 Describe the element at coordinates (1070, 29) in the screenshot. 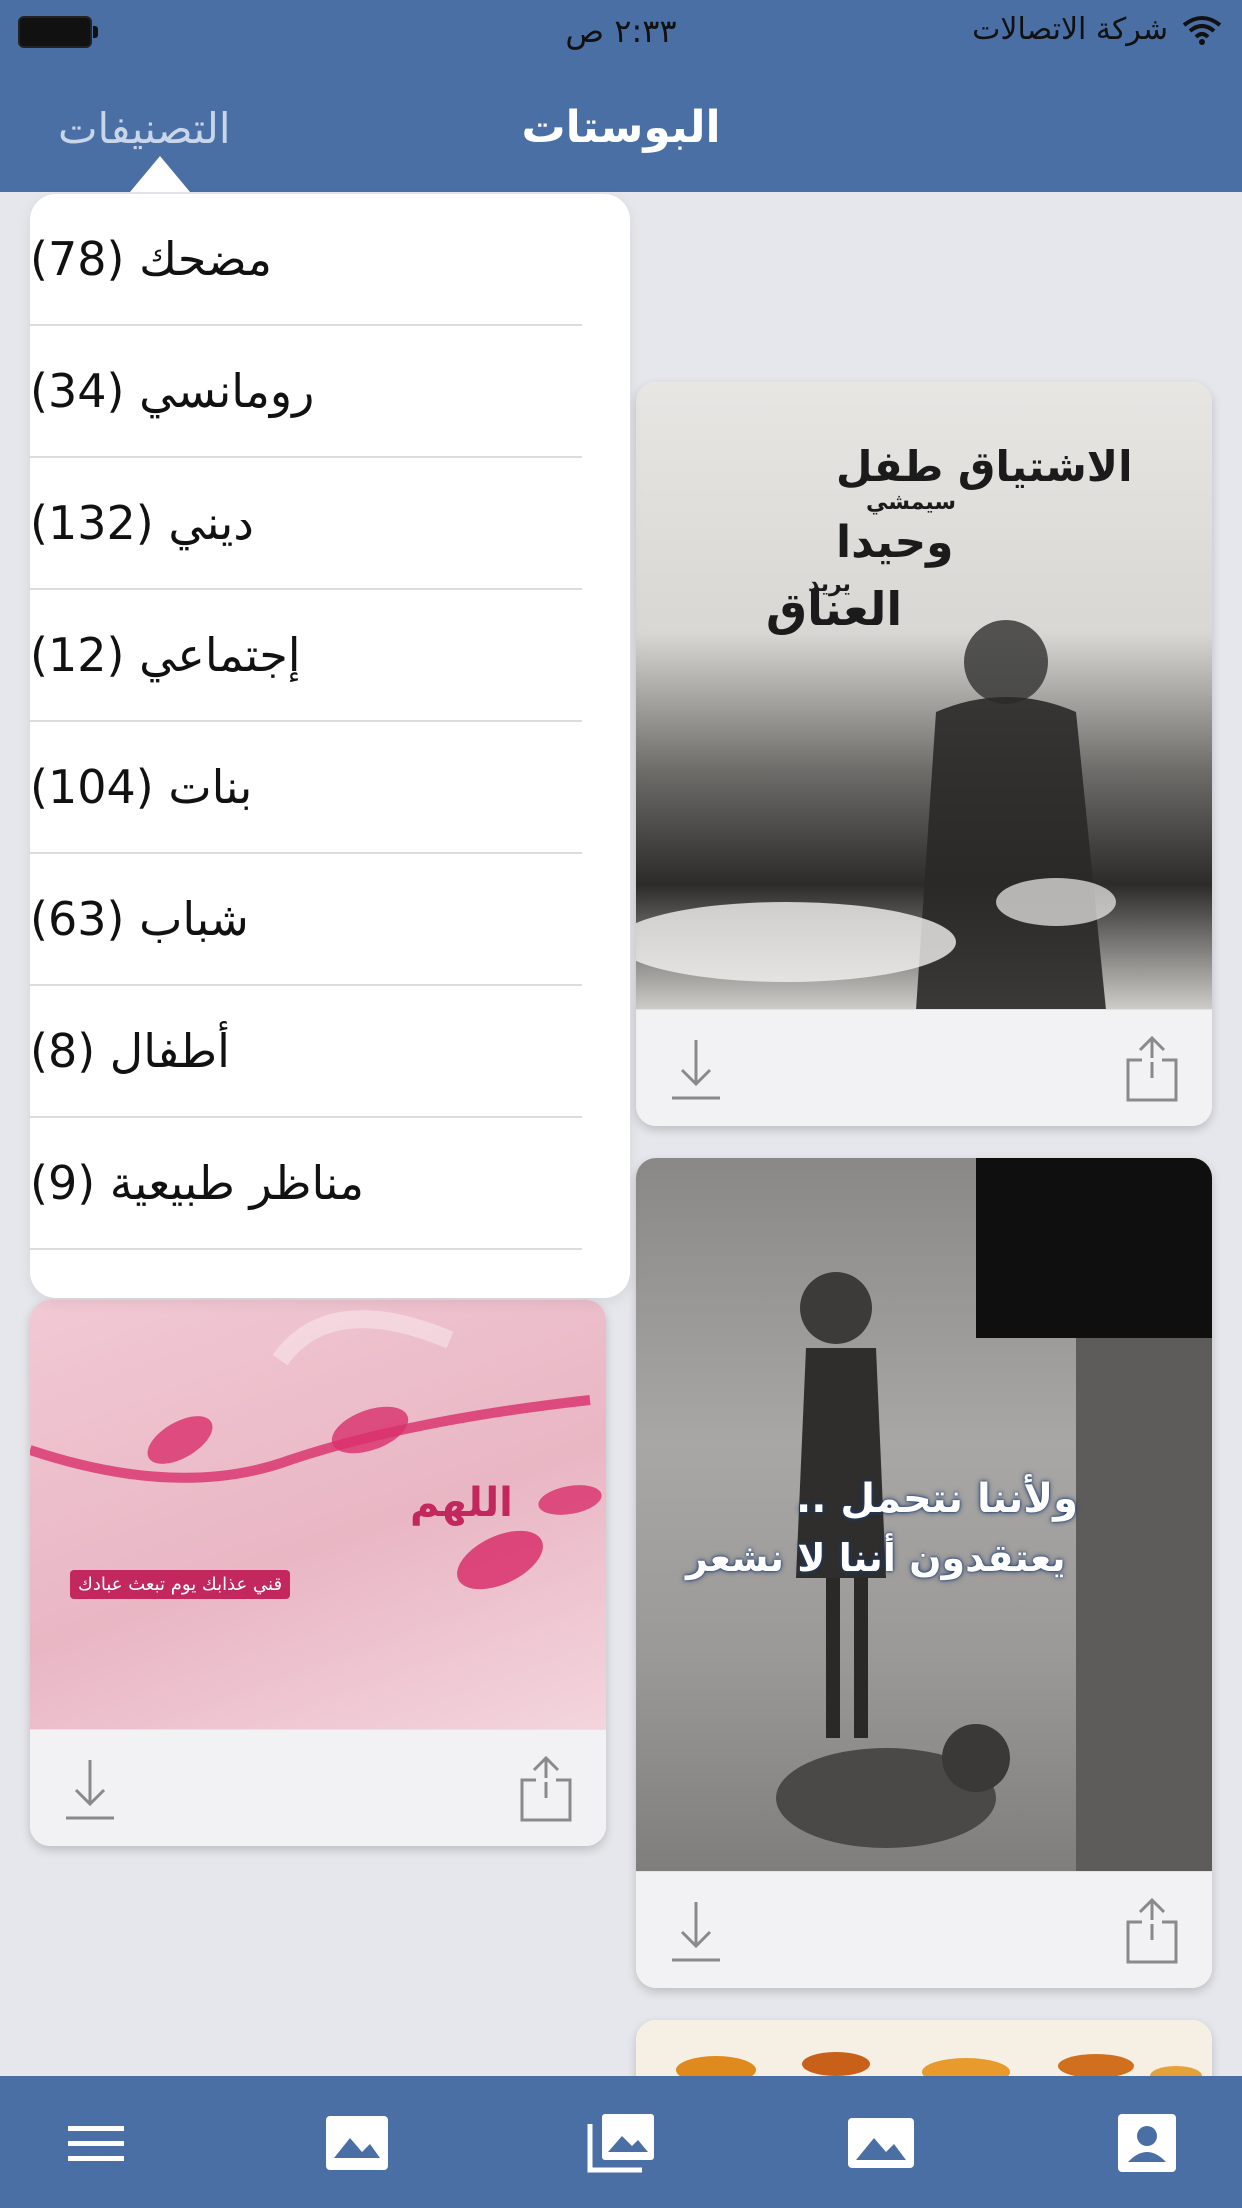

I see `carrier-name: شركة الاتصالات` at that location.